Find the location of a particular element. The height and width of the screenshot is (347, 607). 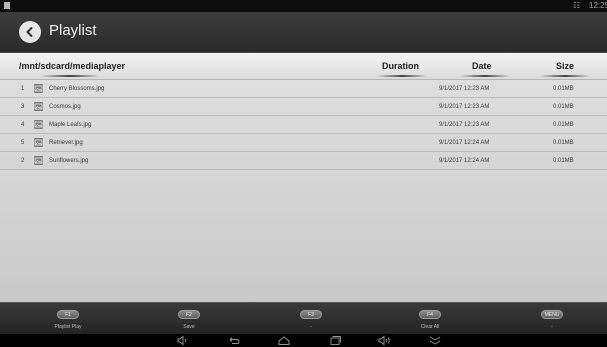

notification-icon is located at coordinates (7, 5).